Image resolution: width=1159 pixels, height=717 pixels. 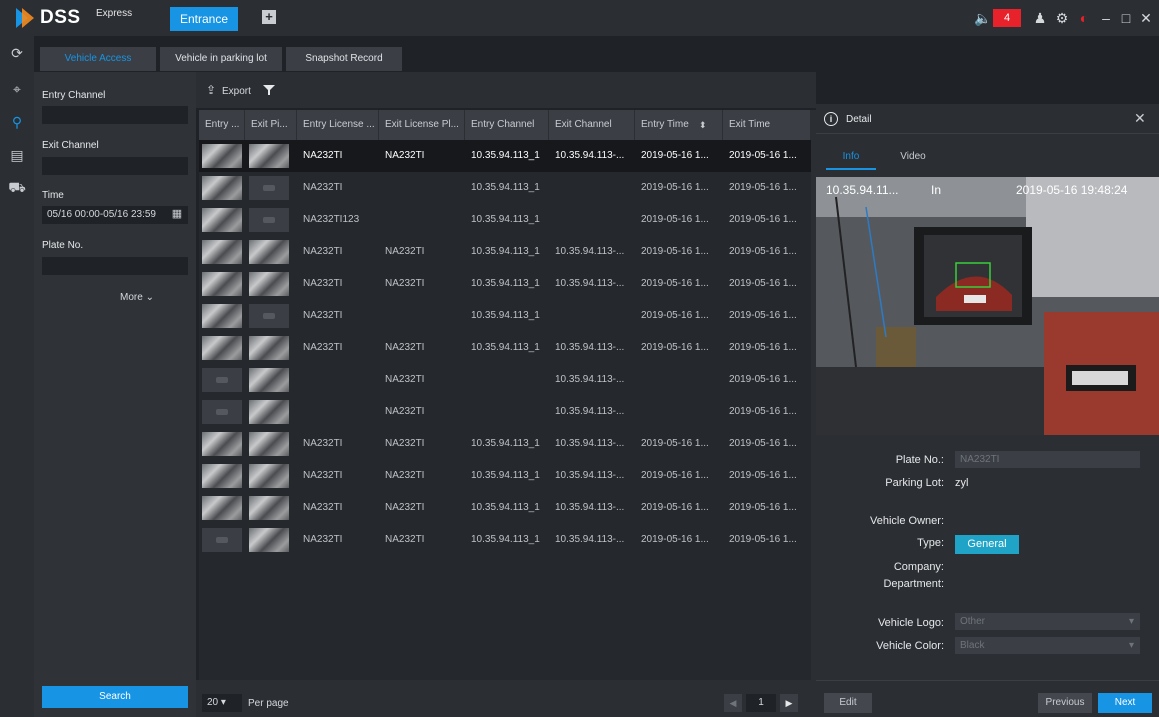 I want to click on vehicle-logo-select: Other ▾, so click(x=1047, y=621).